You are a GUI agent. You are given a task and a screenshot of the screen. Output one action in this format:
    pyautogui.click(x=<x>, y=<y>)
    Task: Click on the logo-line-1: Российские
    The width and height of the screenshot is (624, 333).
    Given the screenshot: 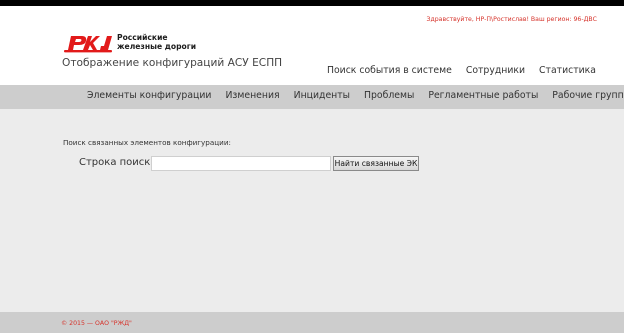 What is the action you would take?
    pyautogui.click(x=142, y=37)
    